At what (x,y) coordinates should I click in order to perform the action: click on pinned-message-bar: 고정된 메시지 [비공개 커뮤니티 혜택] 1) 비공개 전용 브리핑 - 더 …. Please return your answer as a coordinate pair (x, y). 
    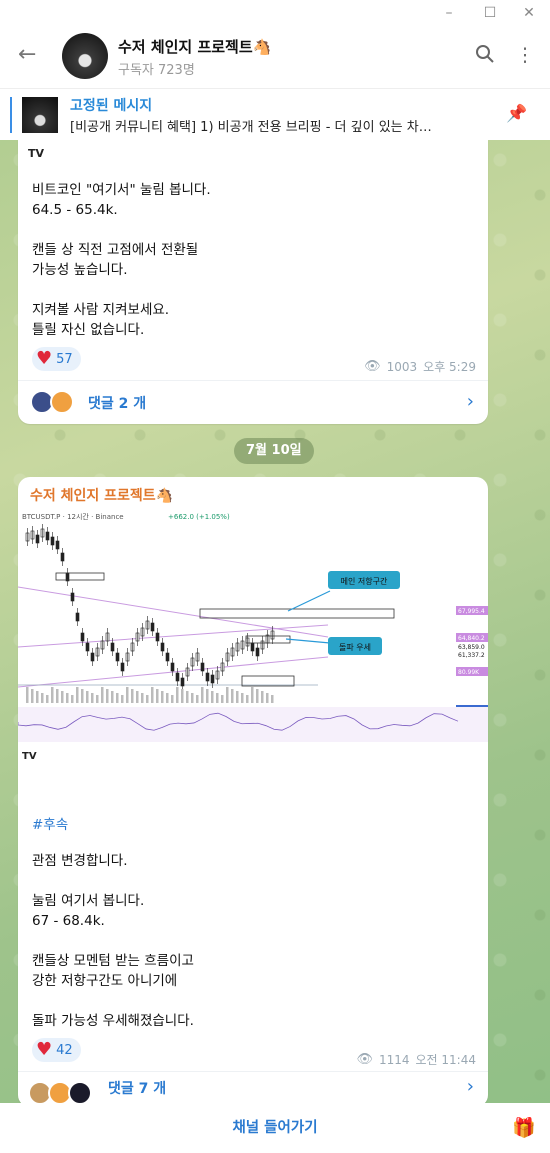
    Looking at the image, I should click on (275, 114).